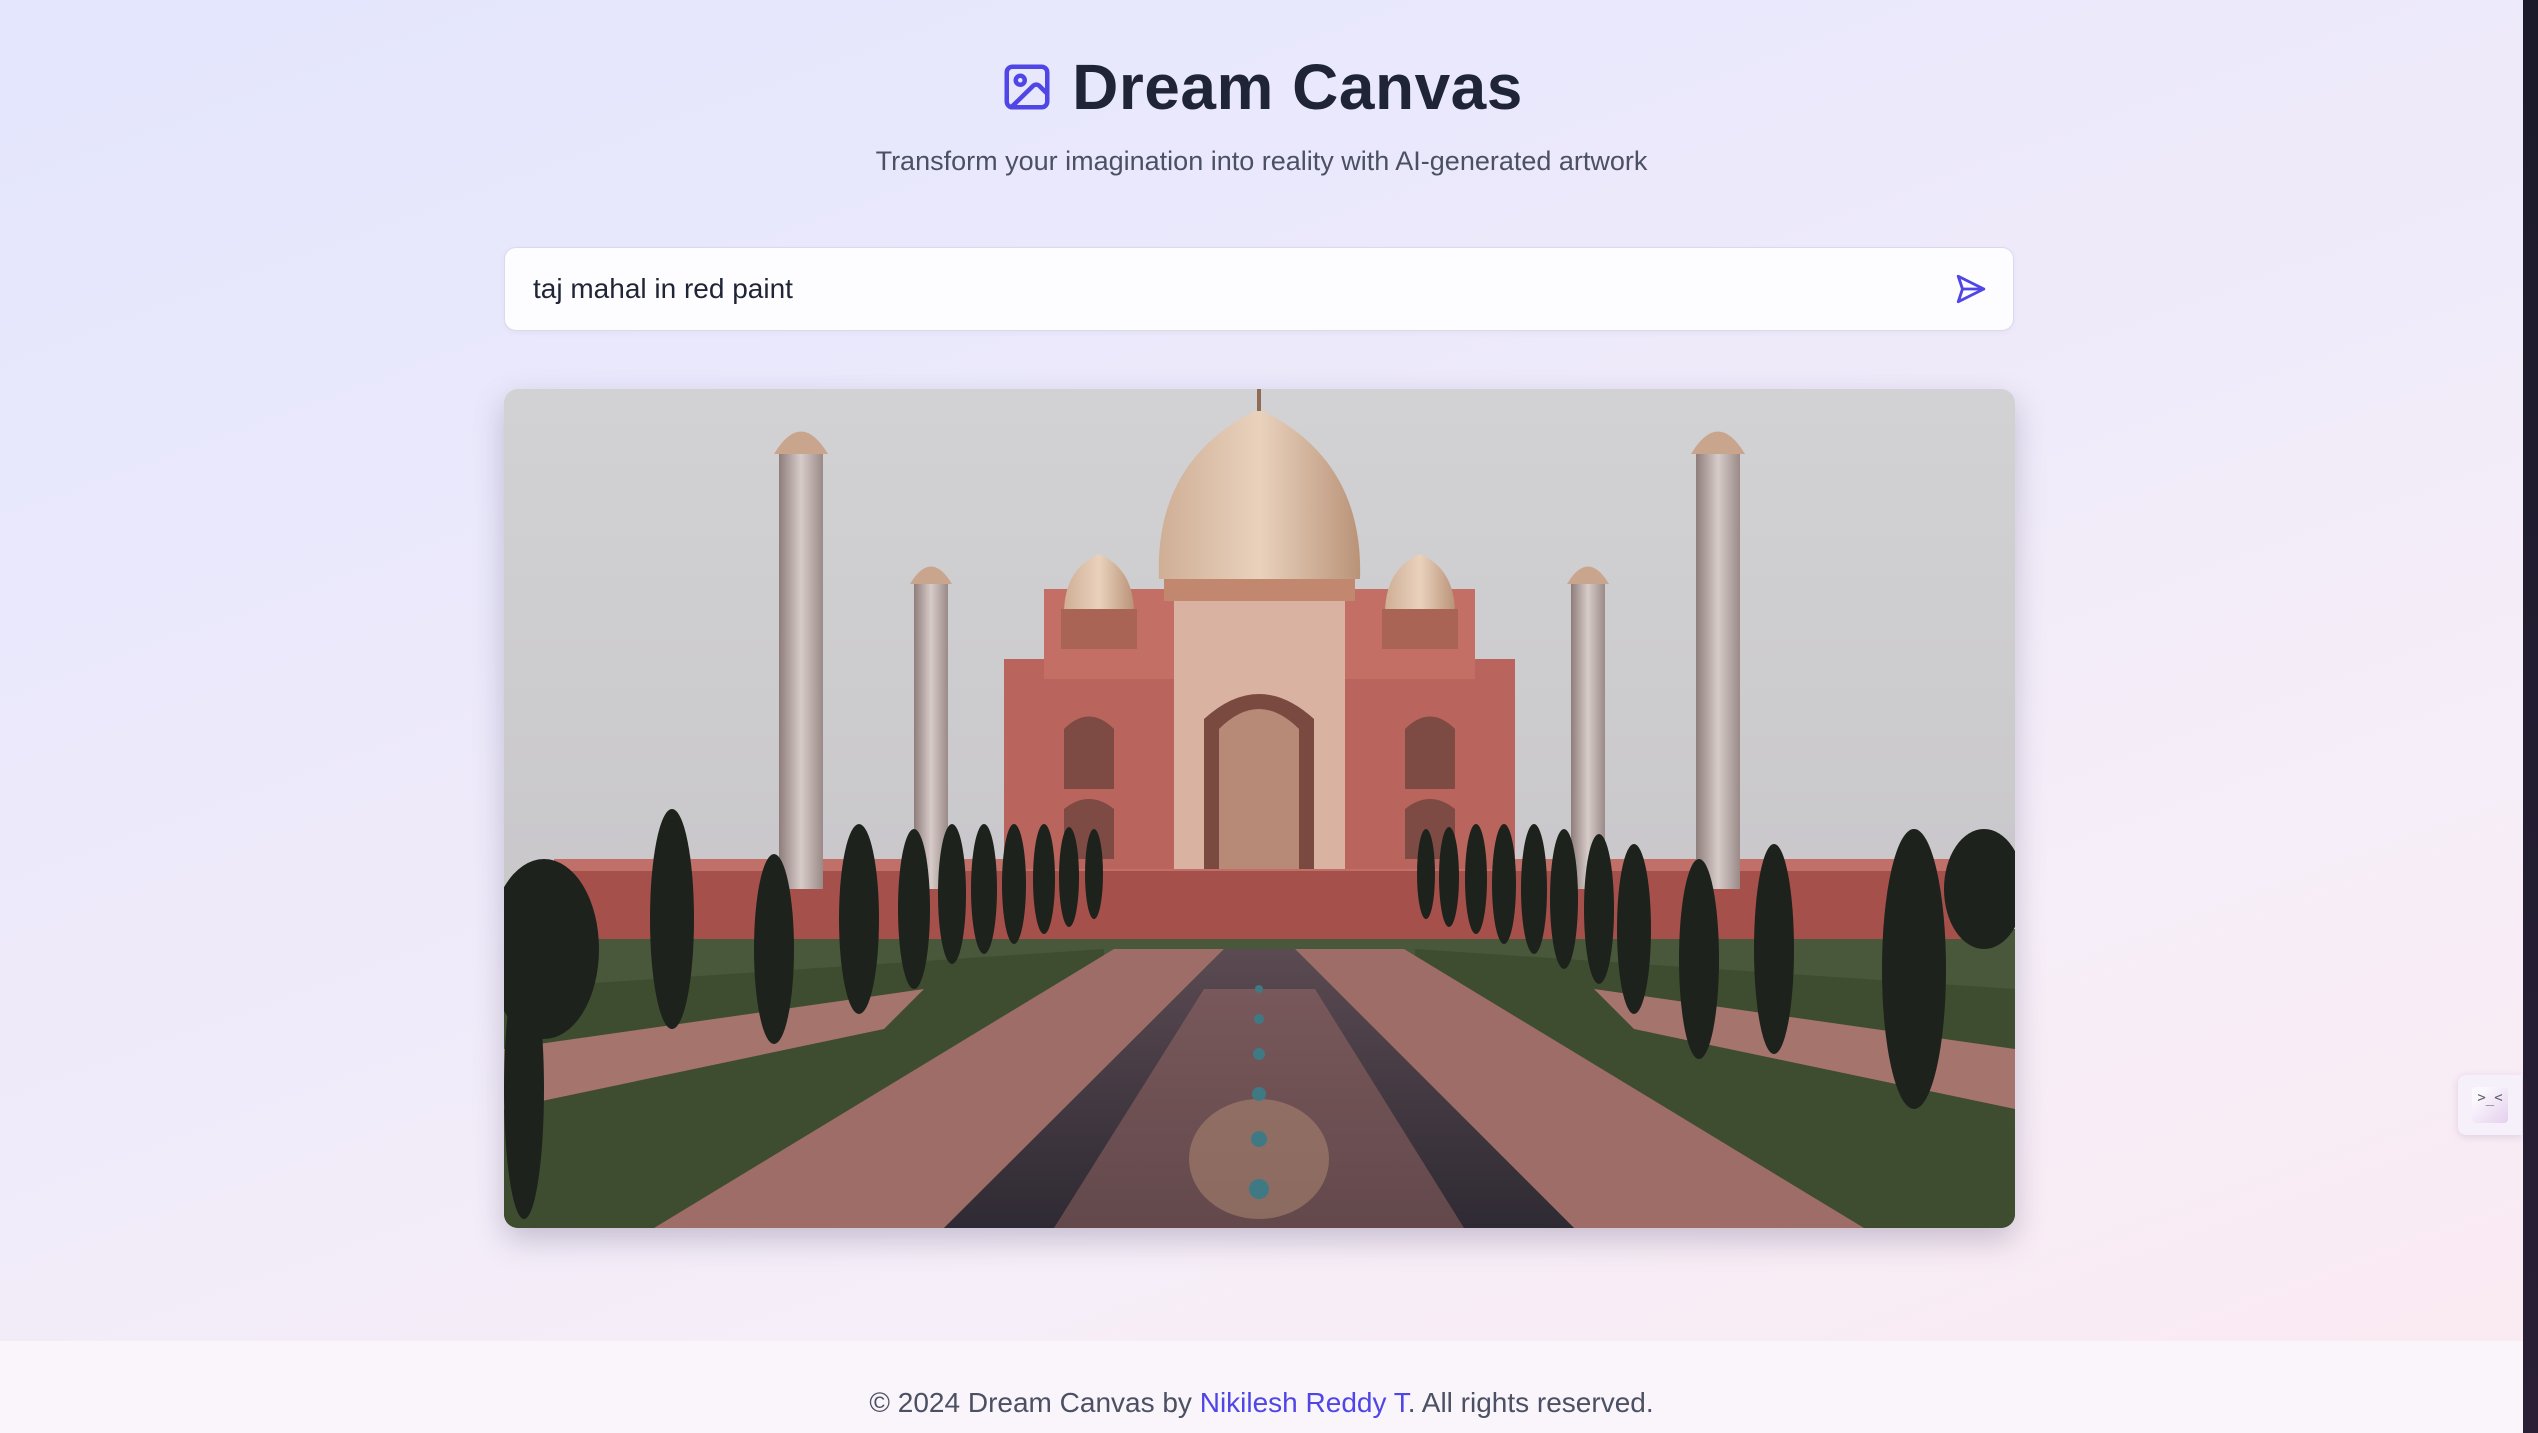 The height and width of the screenshot is (1433, 2538). I want to click on prompt-box, so click(1259, 289).